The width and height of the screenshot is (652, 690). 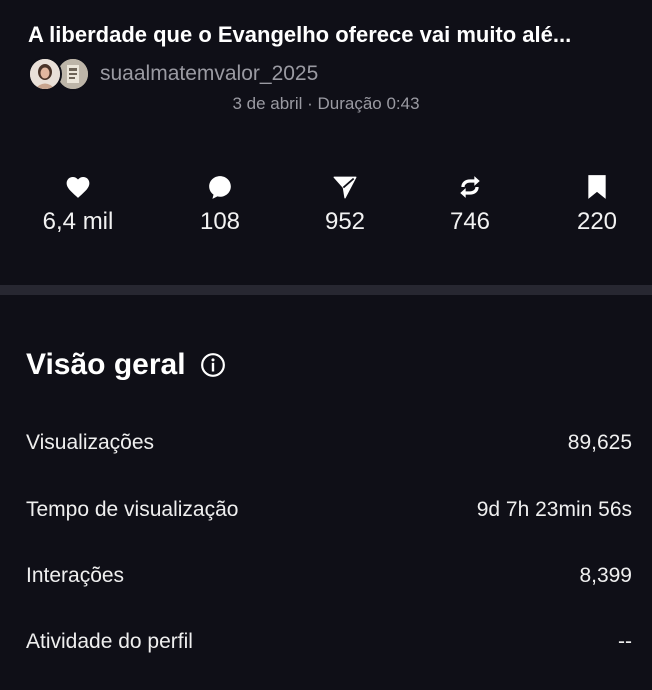 I want to click on shares-count: 952, so click(x=345, y=221).